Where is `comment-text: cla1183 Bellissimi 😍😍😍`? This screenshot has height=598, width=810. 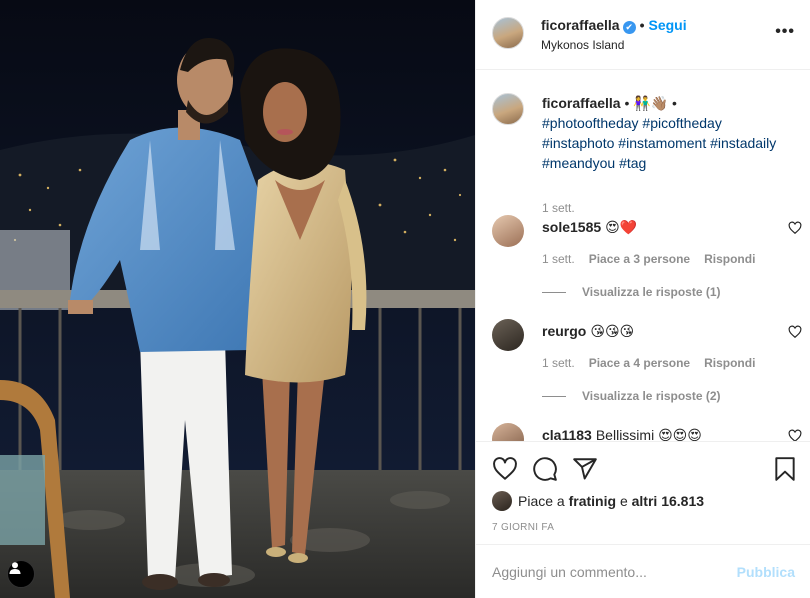
comment-text: cla1183 Bellissimi 😍😍😍 is located at coordinates (622, 434).